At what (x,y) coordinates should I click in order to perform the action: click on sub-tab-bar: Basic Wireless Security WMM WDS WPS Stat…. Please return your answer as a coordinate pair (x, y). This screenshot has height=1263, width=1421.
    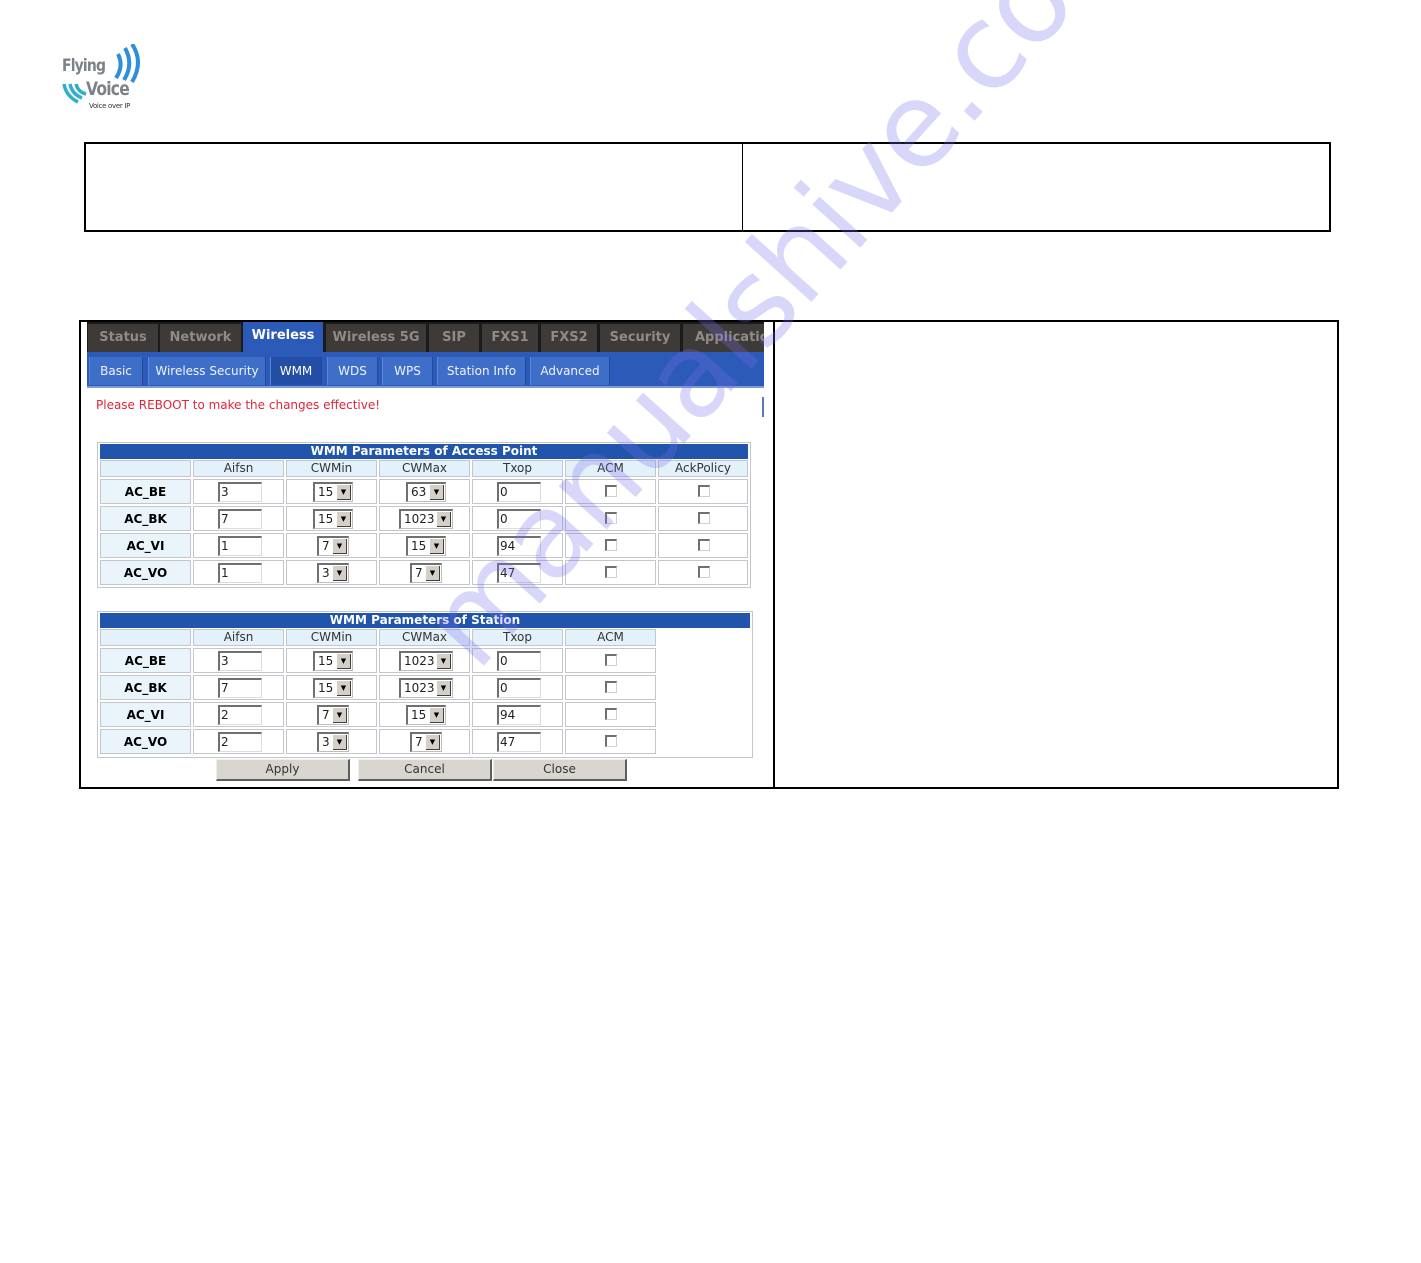
    Looking at the image, I should click on (425, 369).